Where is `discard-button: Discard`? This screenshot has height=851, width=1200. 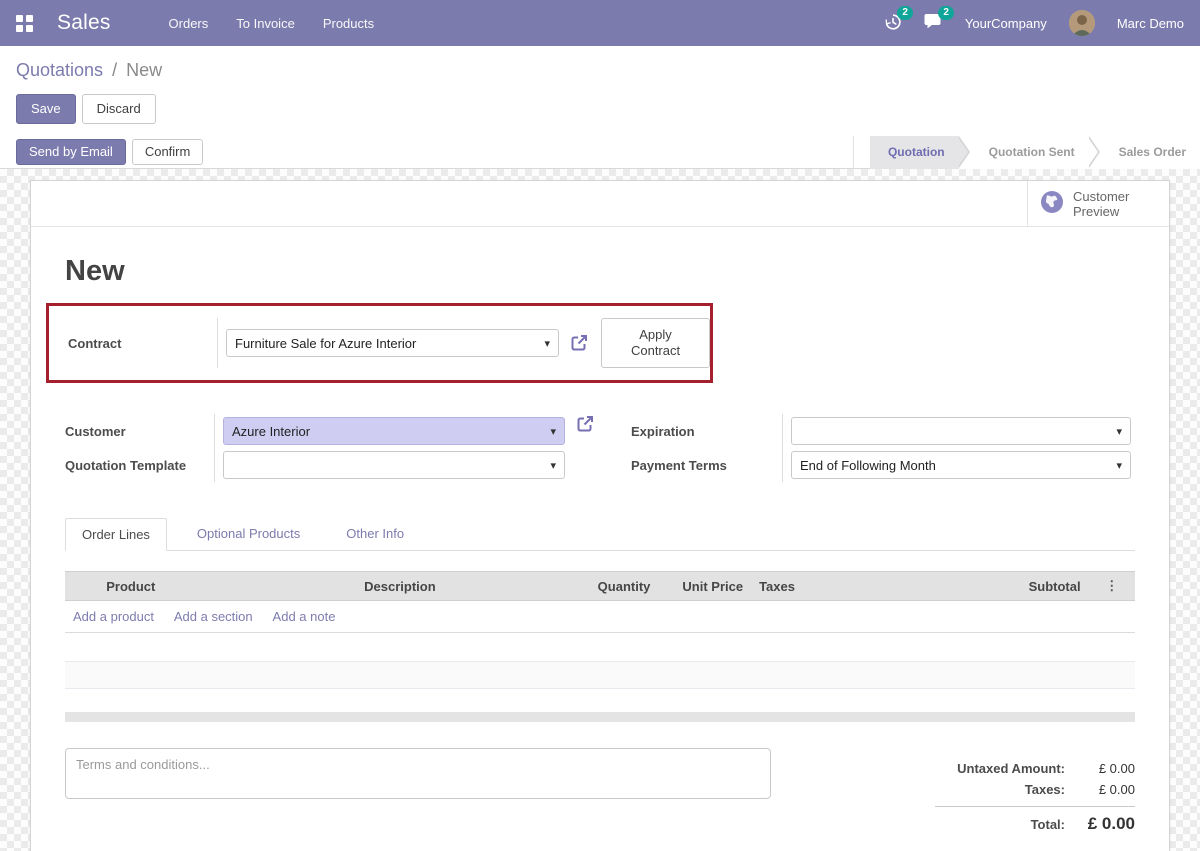
discard-button: Discard is located at coordinates (118, 109).